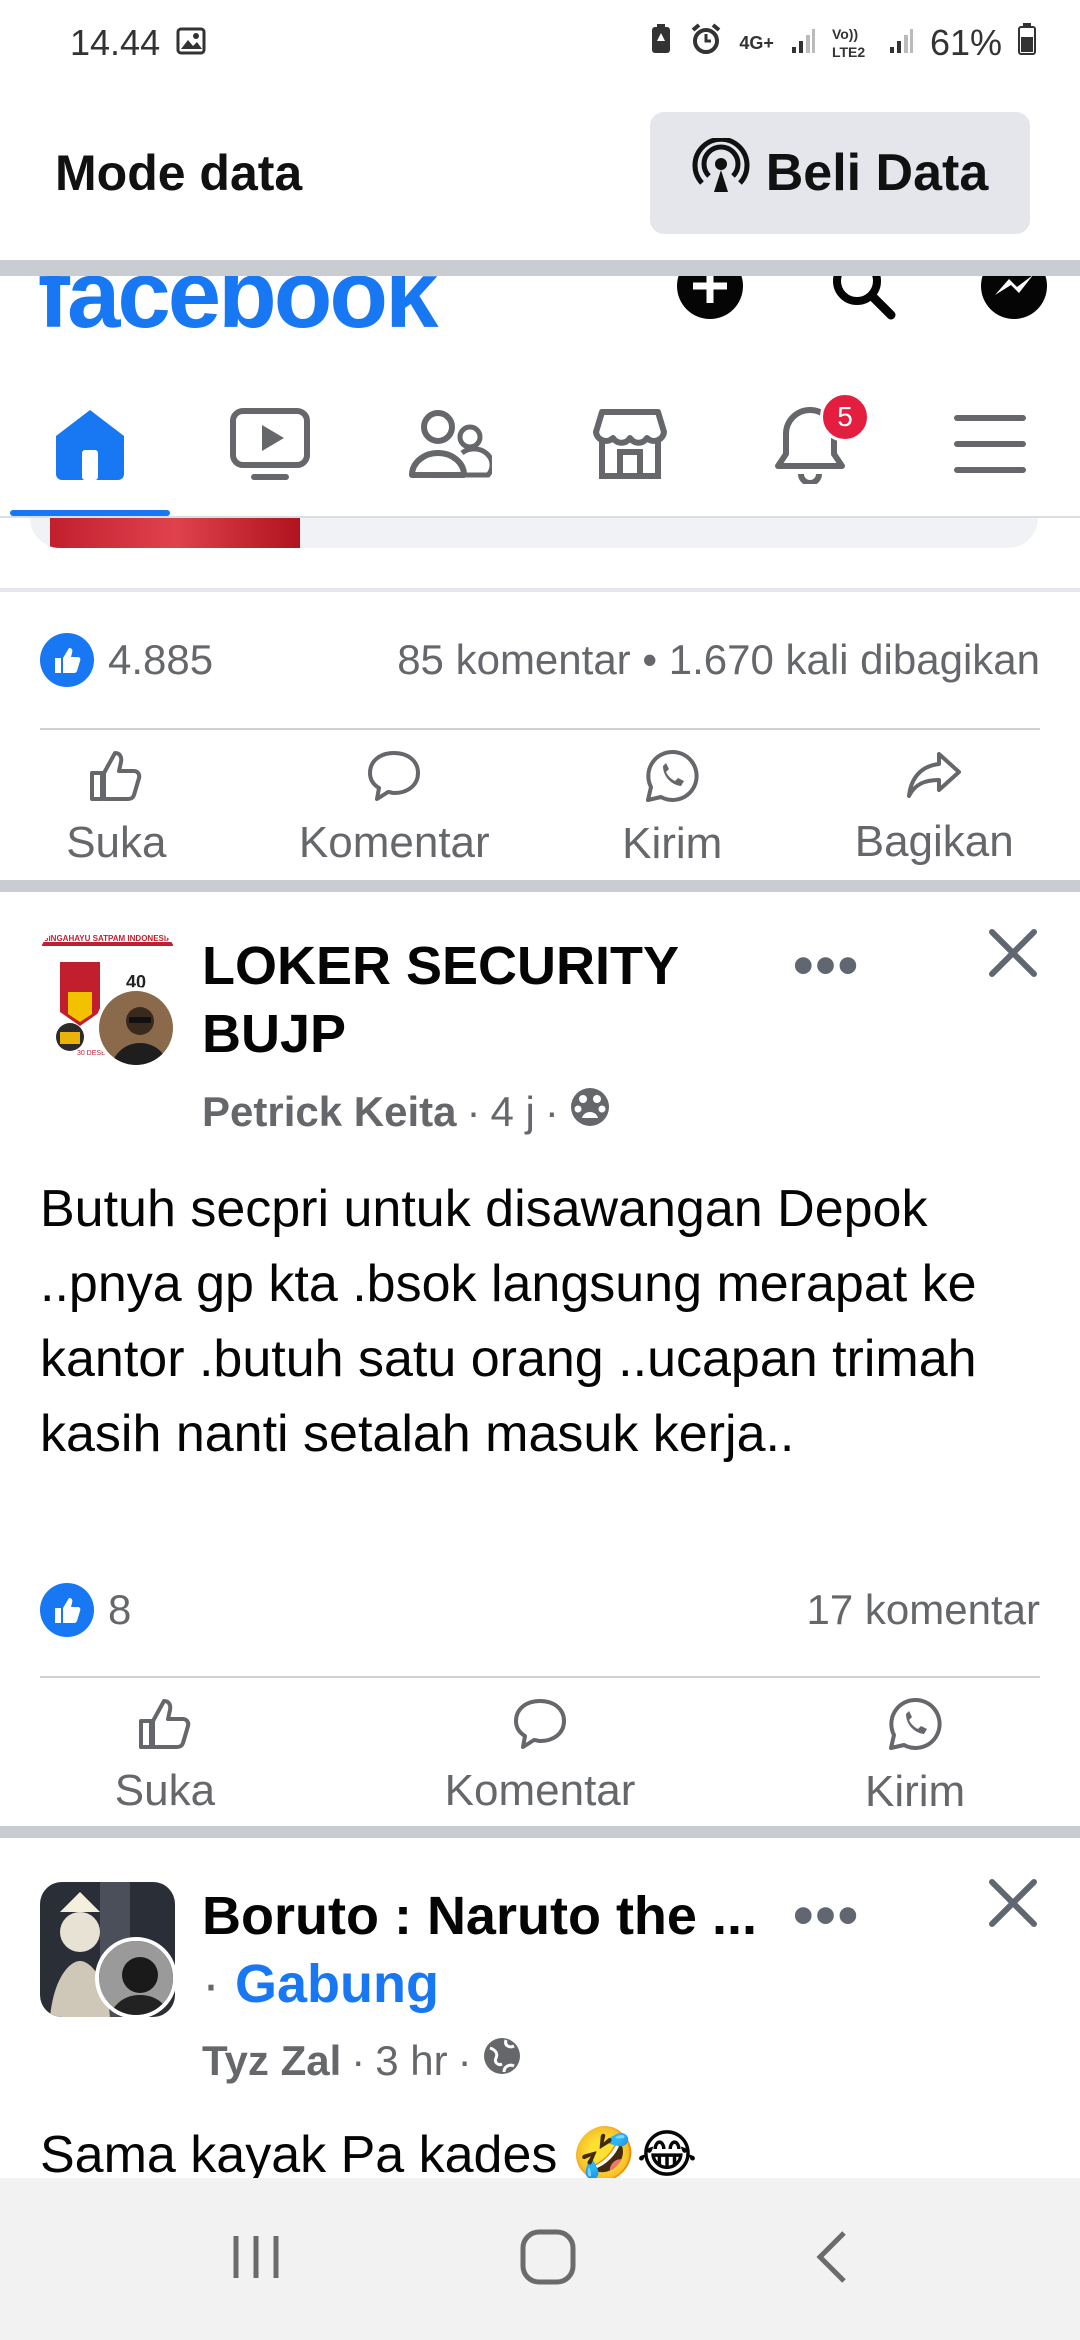 The width and height of the screenshot is (1080, 2340). What do you see at coordinates (934, 808) in the screenshot?
I see `share-button: Bagikan` at bounding box center [934, 808].